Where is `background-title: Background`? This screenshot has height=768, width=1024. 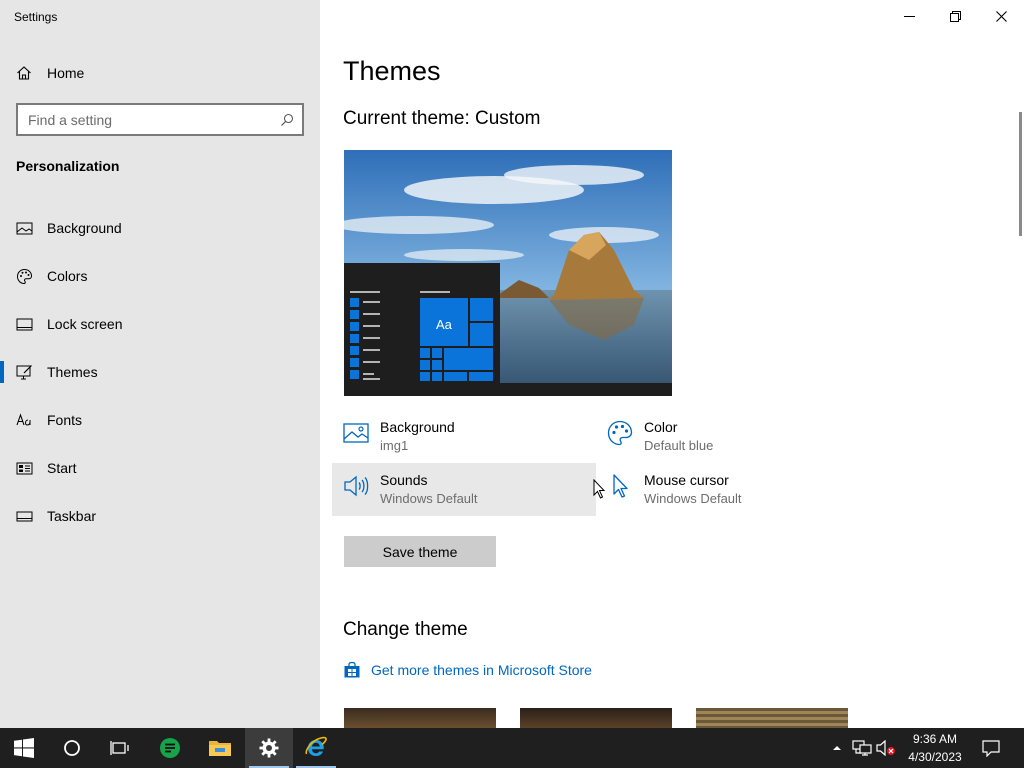 background-title: Background is located at coordinates (417, 427).